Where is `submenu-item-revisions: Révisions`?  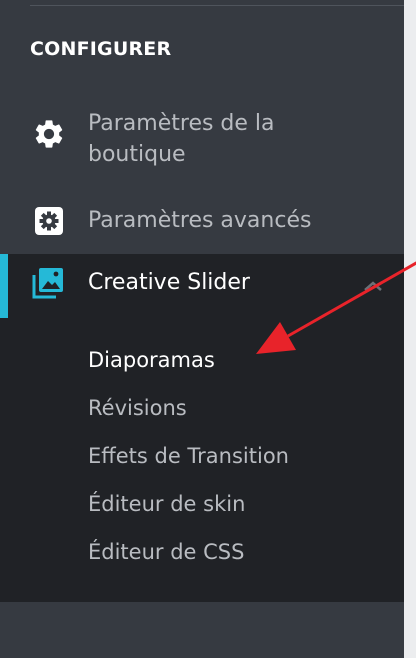
submenu-item-revisions: Révisions is located at coordinates (137, 408).